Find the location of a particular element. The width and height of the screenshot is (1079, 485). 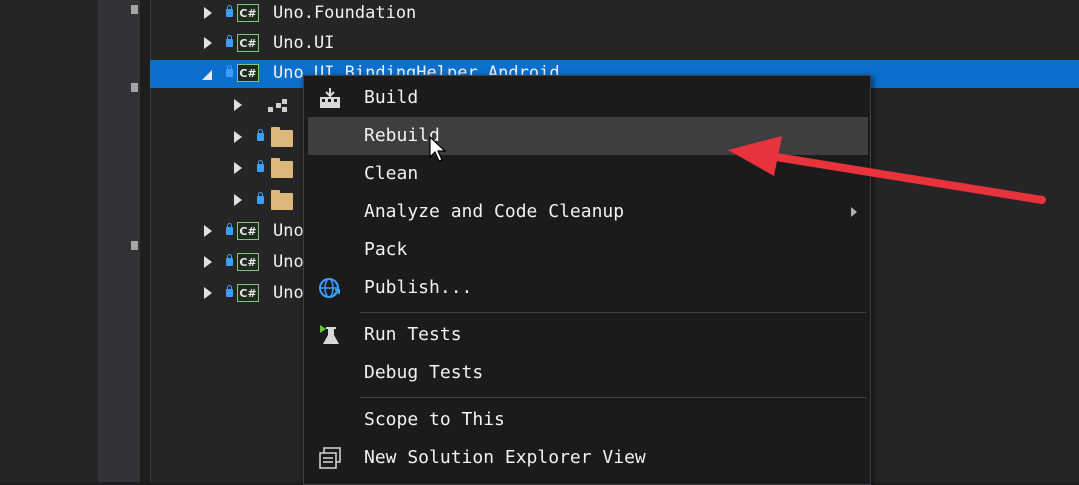

annotation-arrow is located at coordinates (887, 170).